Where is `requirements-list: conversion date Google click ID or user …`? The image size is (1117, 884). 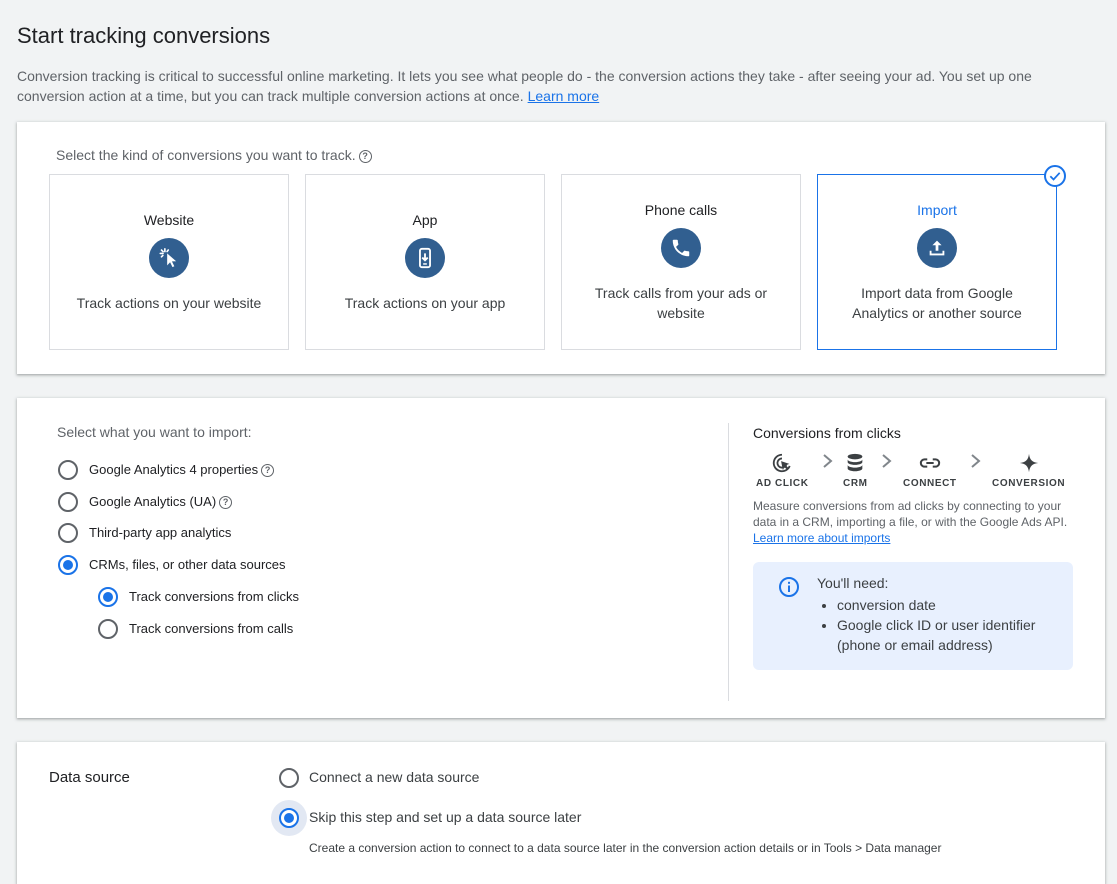 requirements-list: conversion date Google click ID or user … is located at coordinates (951, 625).